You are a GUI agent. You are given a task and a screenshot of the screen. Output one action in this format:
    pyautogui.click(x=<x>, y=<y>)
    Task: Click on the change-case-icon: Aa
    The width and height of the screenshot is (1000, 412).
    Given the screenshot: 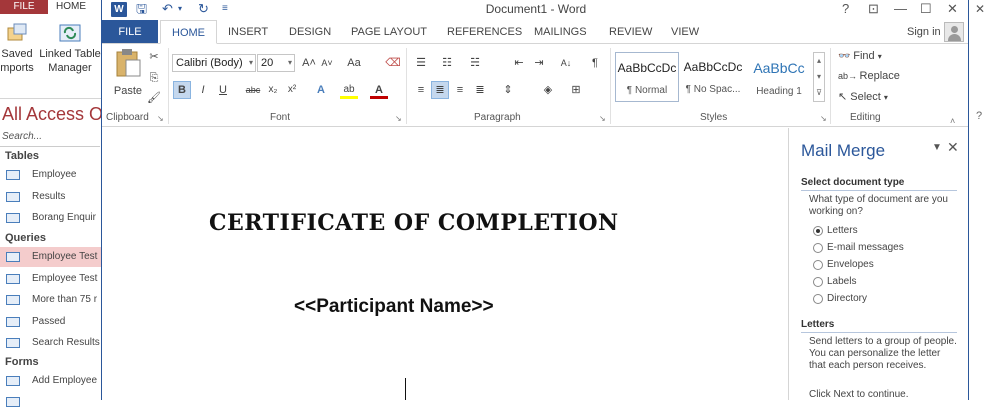 What is the action you would take?
    pyautogui.click(x=354, y=63)
    